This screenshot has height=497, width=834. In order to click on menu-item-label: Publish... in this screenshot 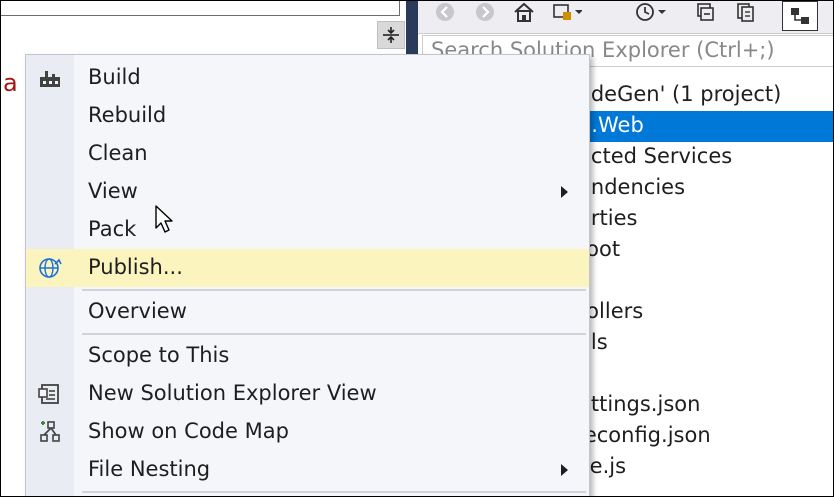, I will do `click(135, 267)`.